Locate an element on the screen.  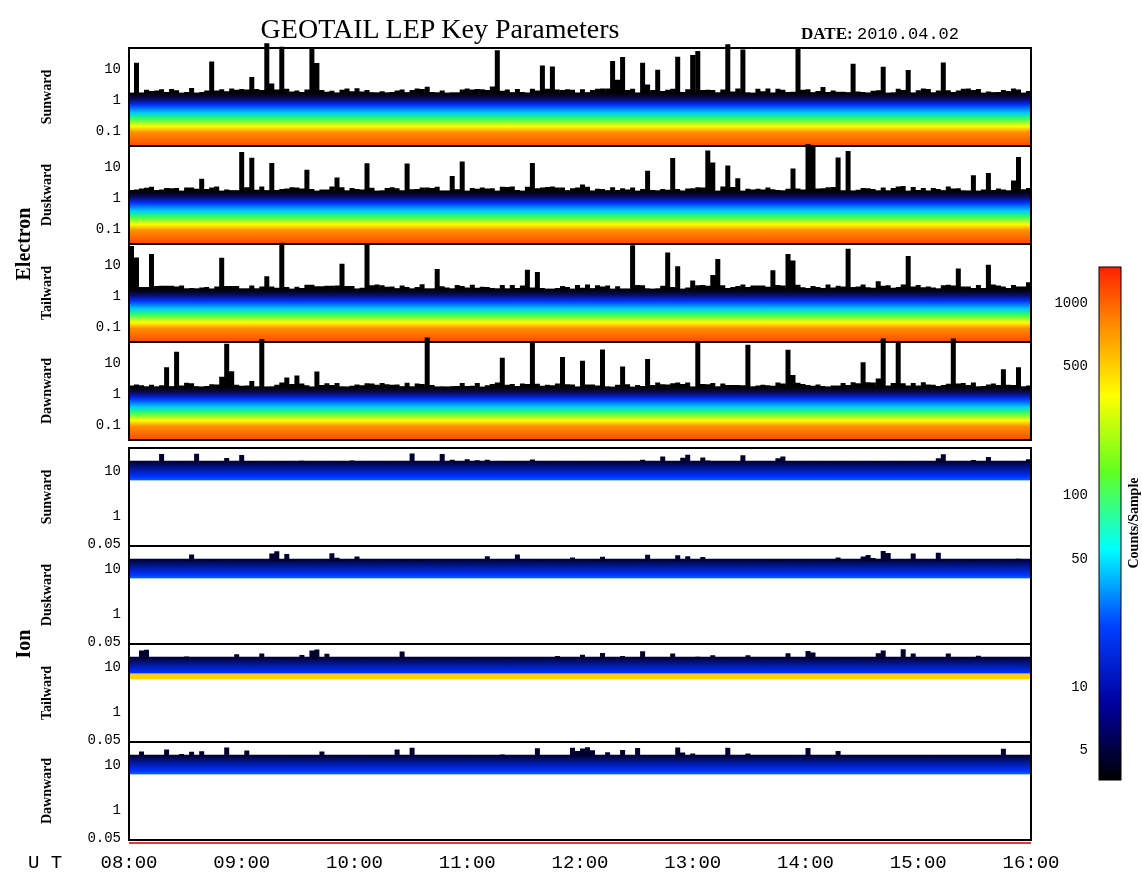
colorbar-tick-label: 10 is located at coordinates (1079, 687).